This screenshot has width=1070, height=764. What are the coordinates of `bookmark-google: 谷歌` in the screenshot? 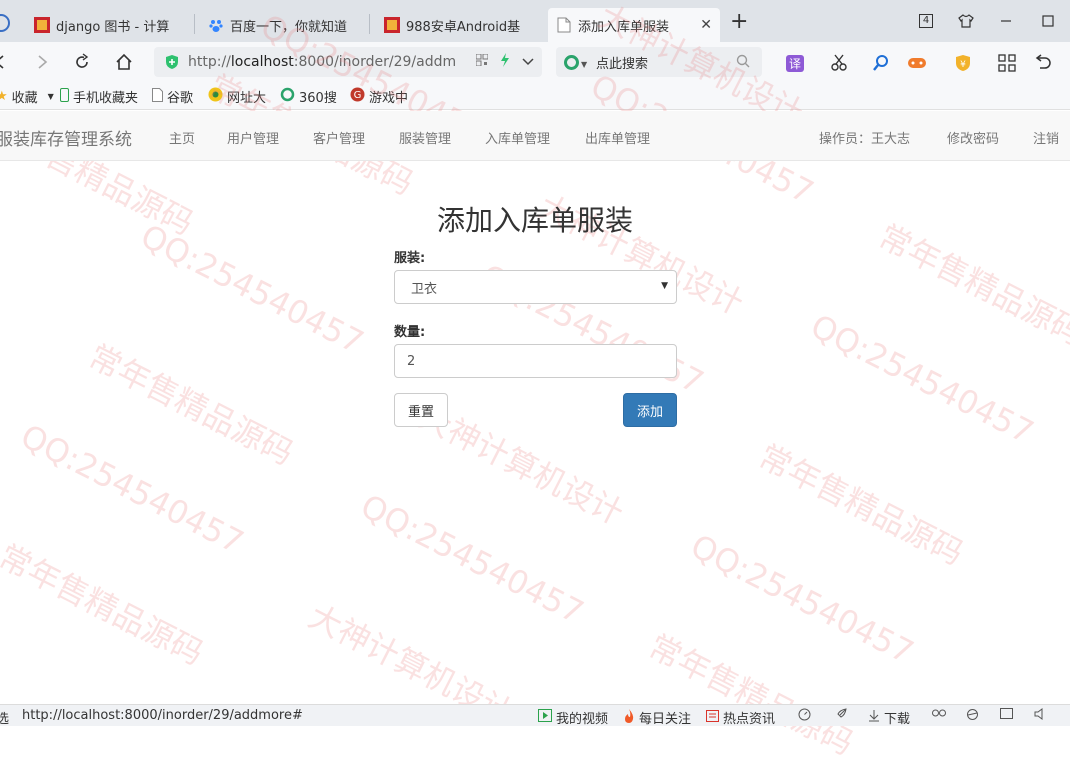 It's located at (172, 96).